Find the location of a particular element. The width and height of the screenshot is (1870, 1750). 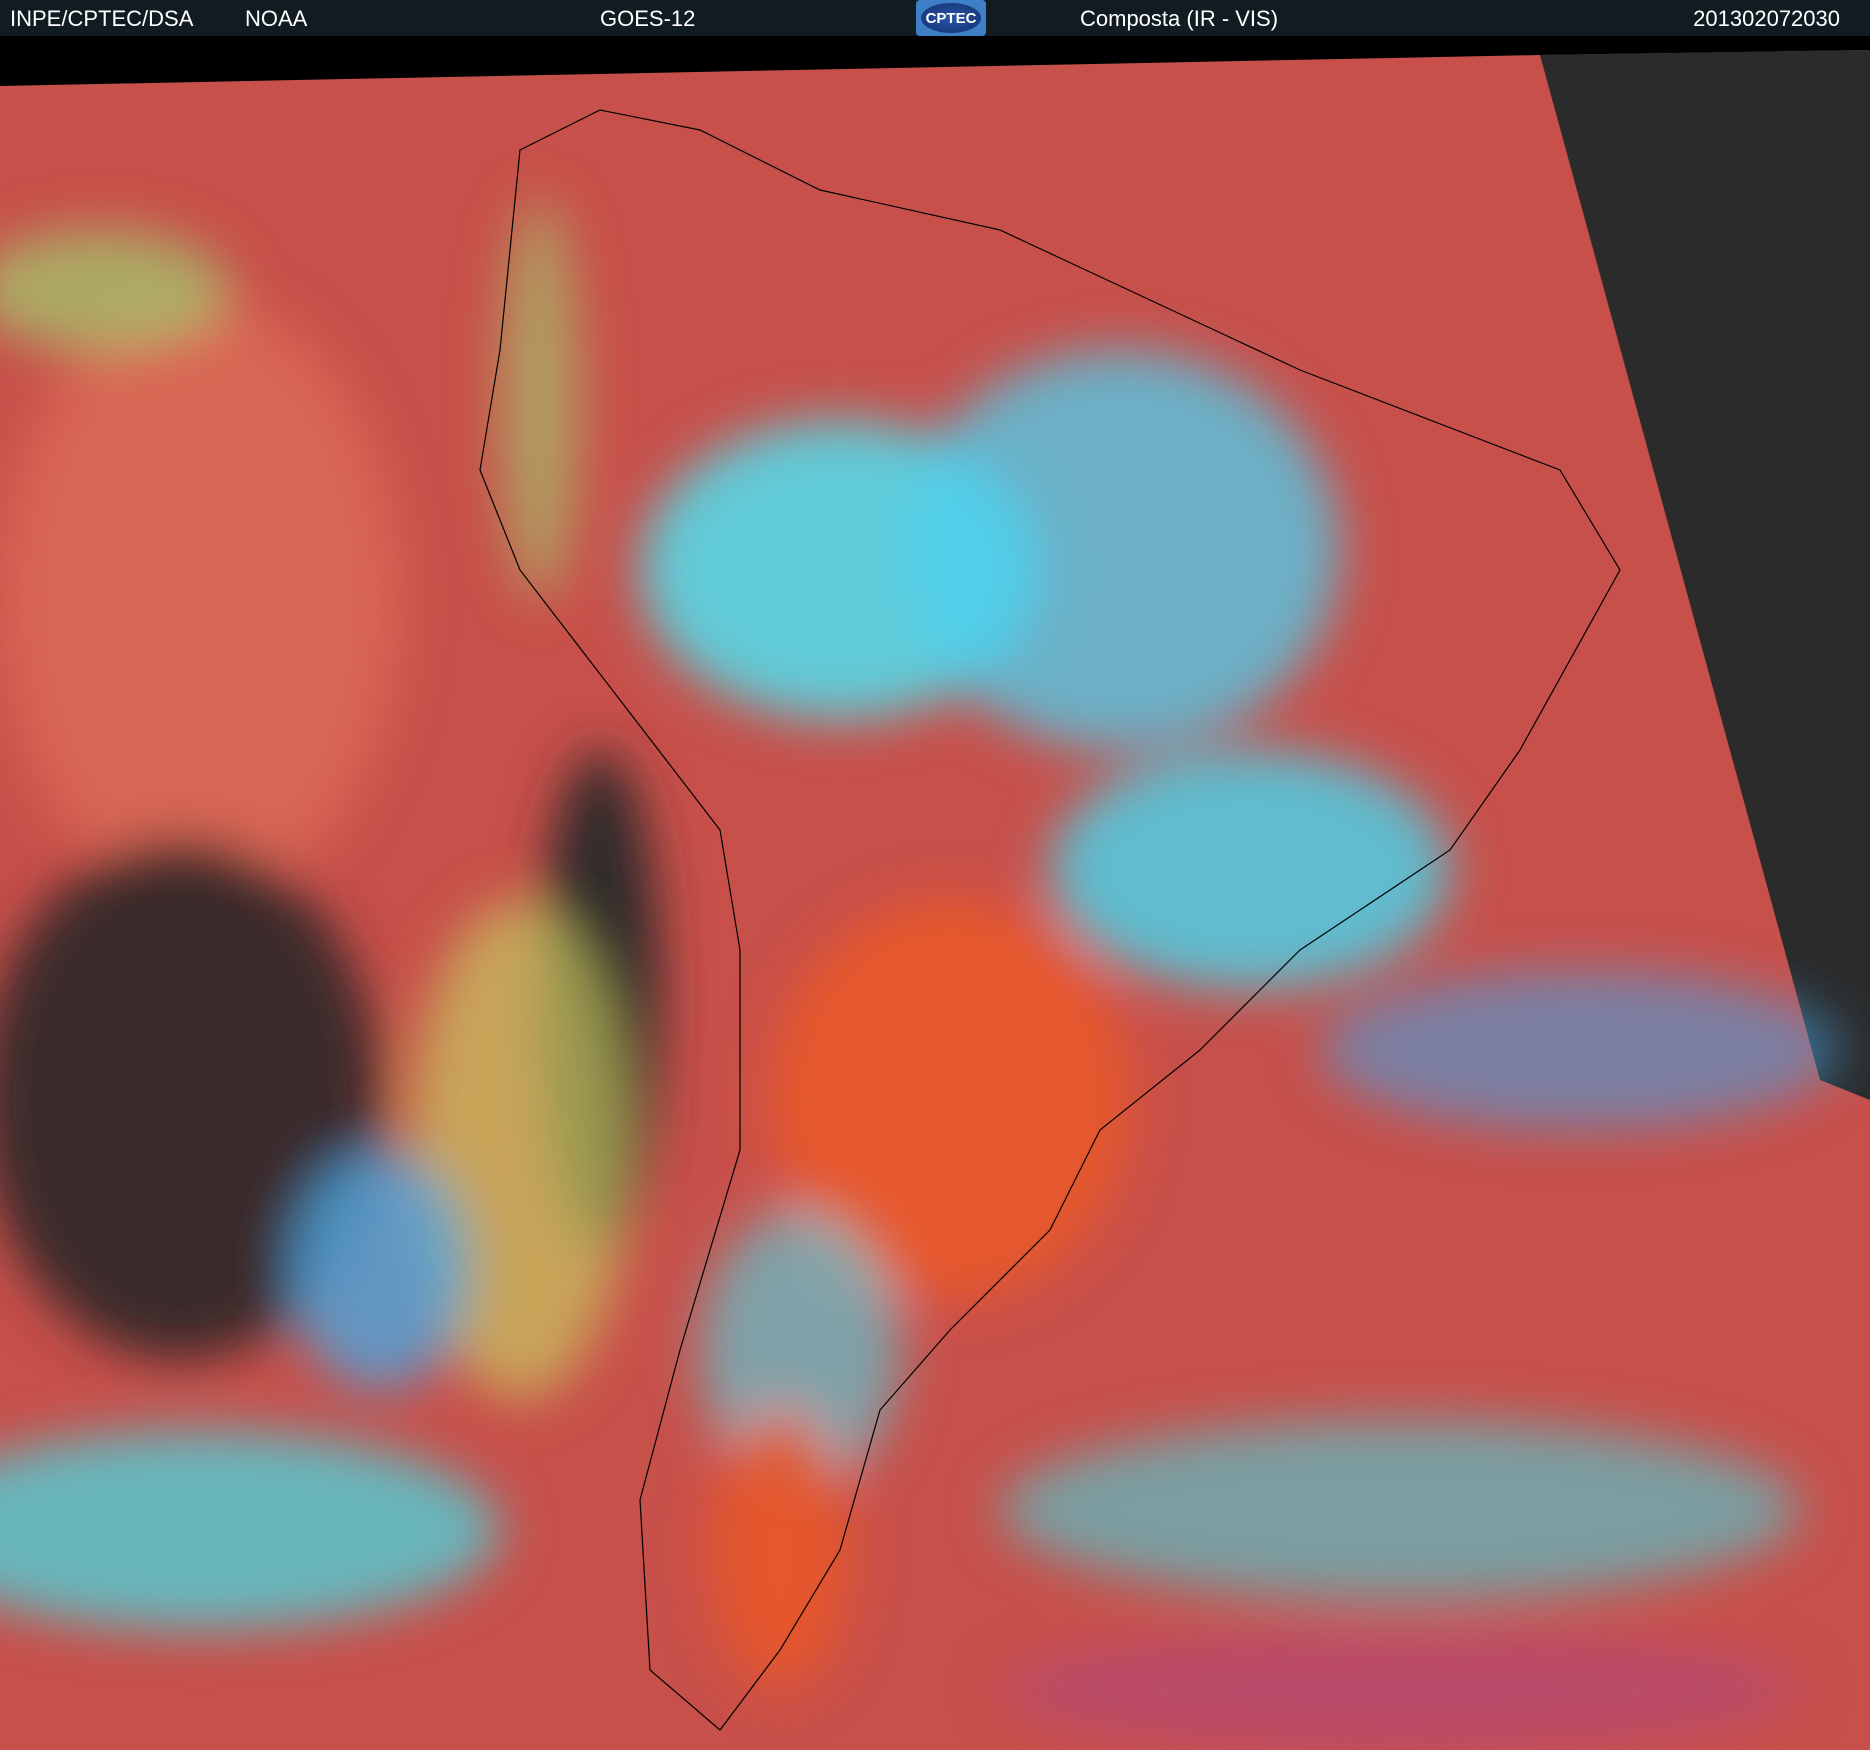

satellite-label: GOES-12 is located at coordinates (648, 18).